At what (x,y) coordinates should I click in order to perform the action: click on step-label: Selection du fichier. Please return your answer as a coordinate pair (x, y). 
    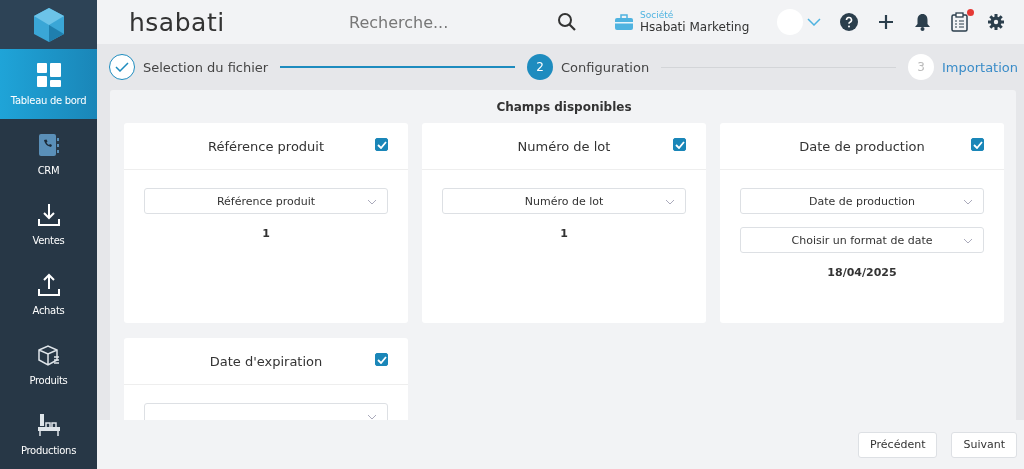
    Looking at the image, I should click on (206, 67).